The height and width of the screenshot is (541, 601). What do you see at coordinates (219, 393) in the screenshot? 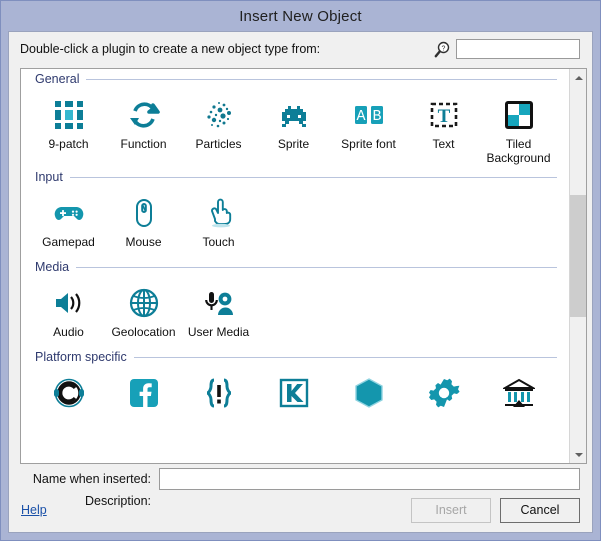
I see `braces-exclamation-icon` at bounding box center [219, 393].